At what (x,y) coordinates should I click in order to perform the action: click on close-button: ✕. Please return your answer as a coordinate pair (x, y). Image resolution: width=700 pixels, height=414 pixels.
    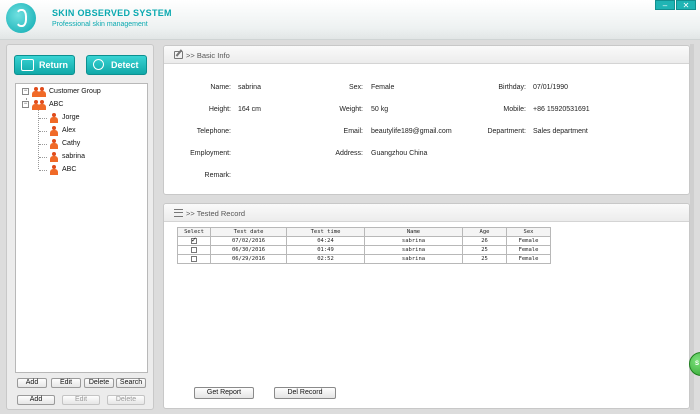
    Looking at the image, I should click on (686, 5).